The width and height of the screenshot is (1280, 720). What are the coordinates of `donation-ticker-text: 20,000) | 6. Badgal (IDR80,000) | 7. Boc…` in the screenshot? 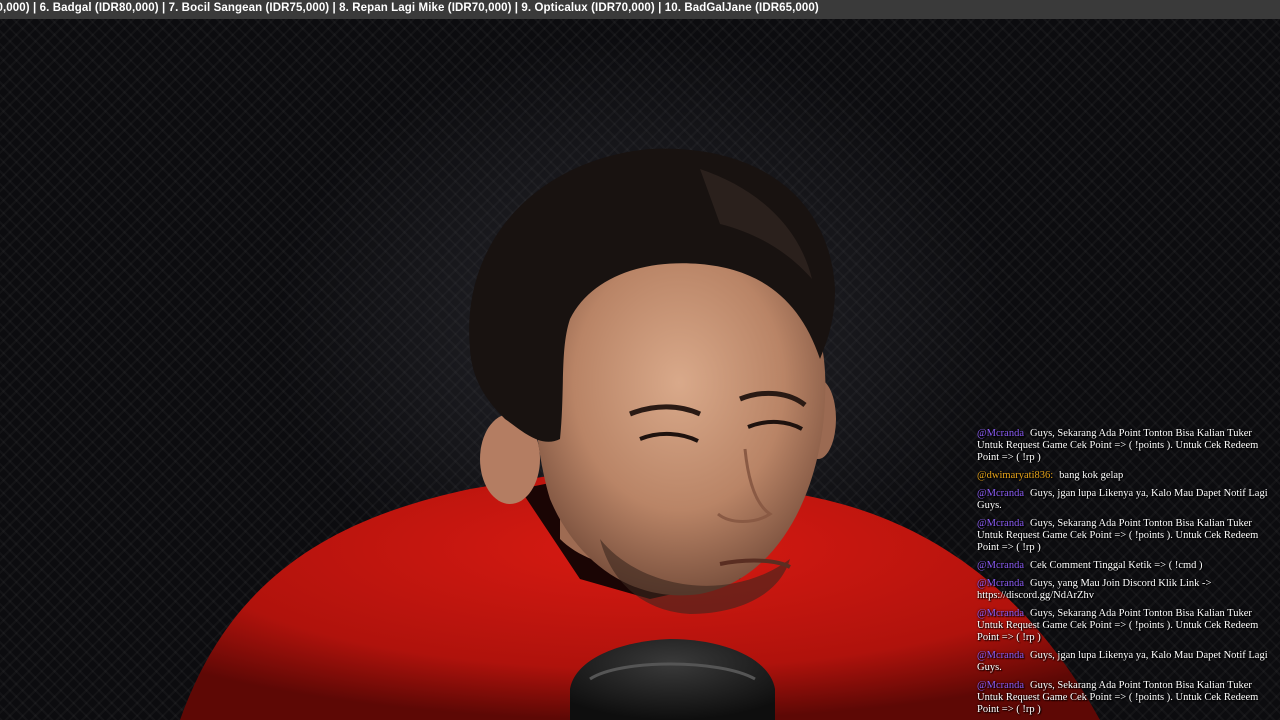 It's located at (409, 8).